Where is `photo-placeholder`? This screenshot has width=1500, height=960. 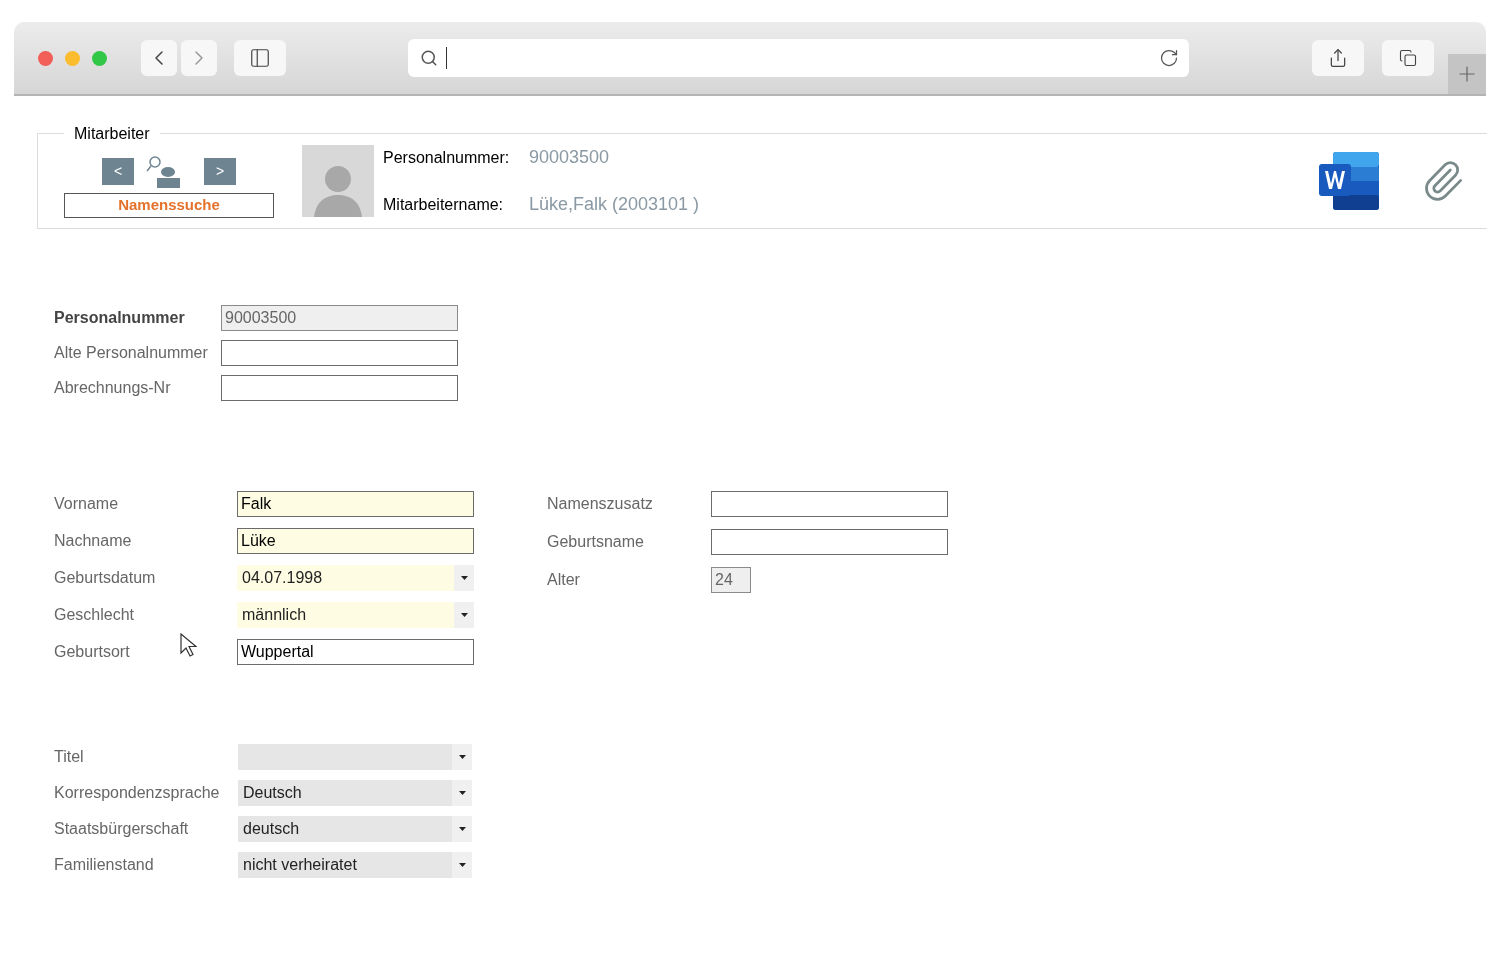 photo-placeholder is located at coordinates (338, 181).